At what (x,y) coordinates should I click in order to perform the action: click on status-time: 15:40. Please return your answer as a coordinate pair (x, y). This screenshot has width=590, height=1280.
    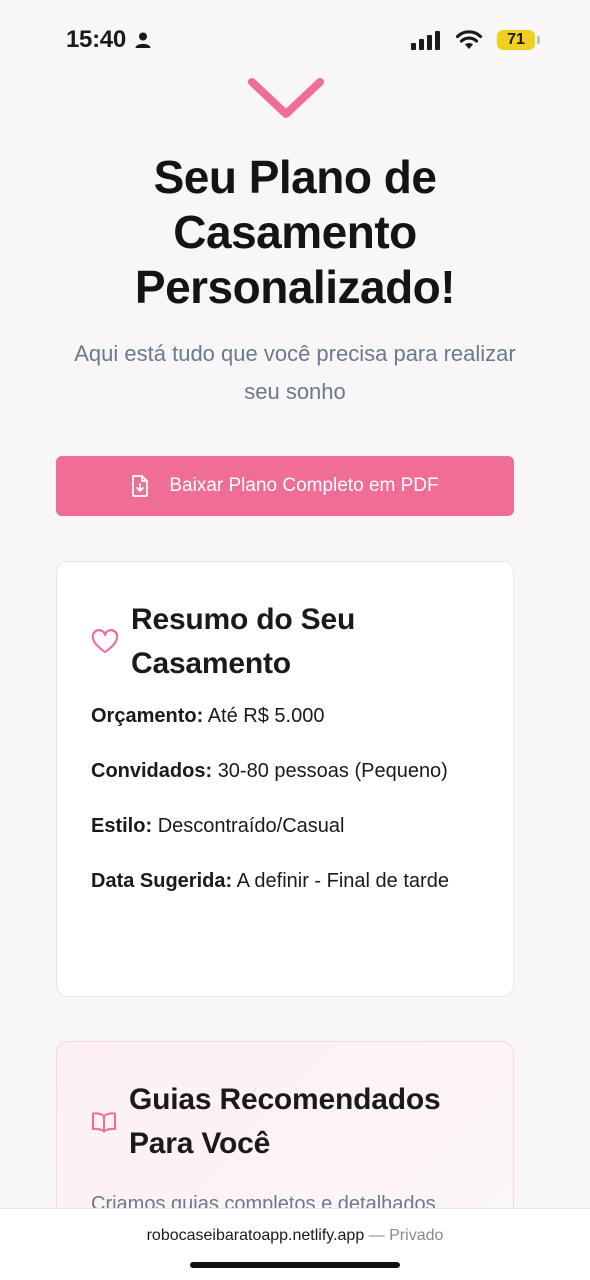
    Looking at the image, I should click on (109, 40).